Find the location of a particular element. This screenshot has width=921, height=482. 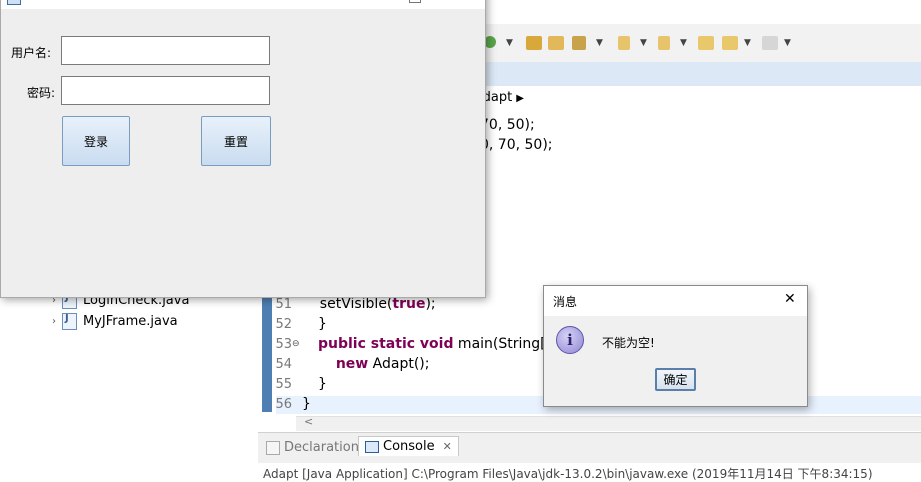

tab-label: Declaration is located at coordinates (321, 447).